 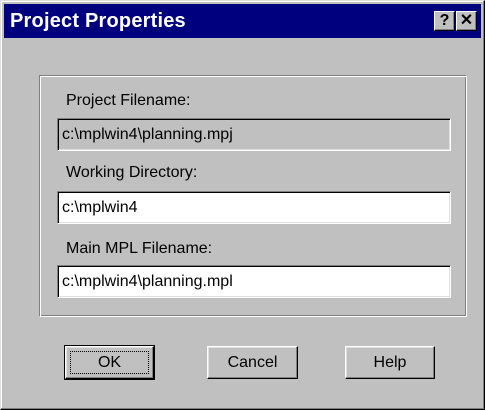 I want to click on project-filename-field, so click(x=254, y=134).